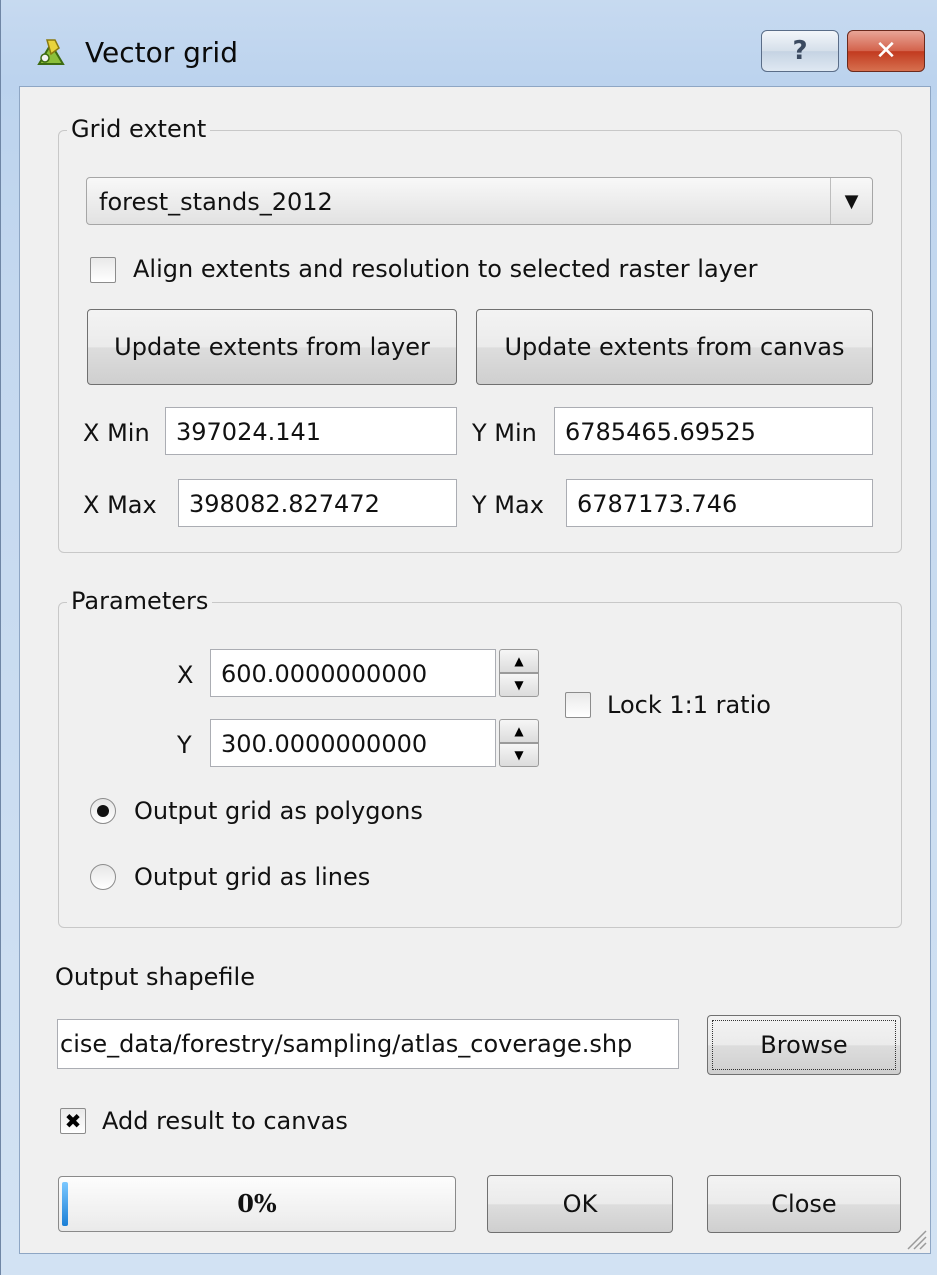 This screenshot has height=1275, width=937. I want to click on help-button: ?, so click(800, 51).